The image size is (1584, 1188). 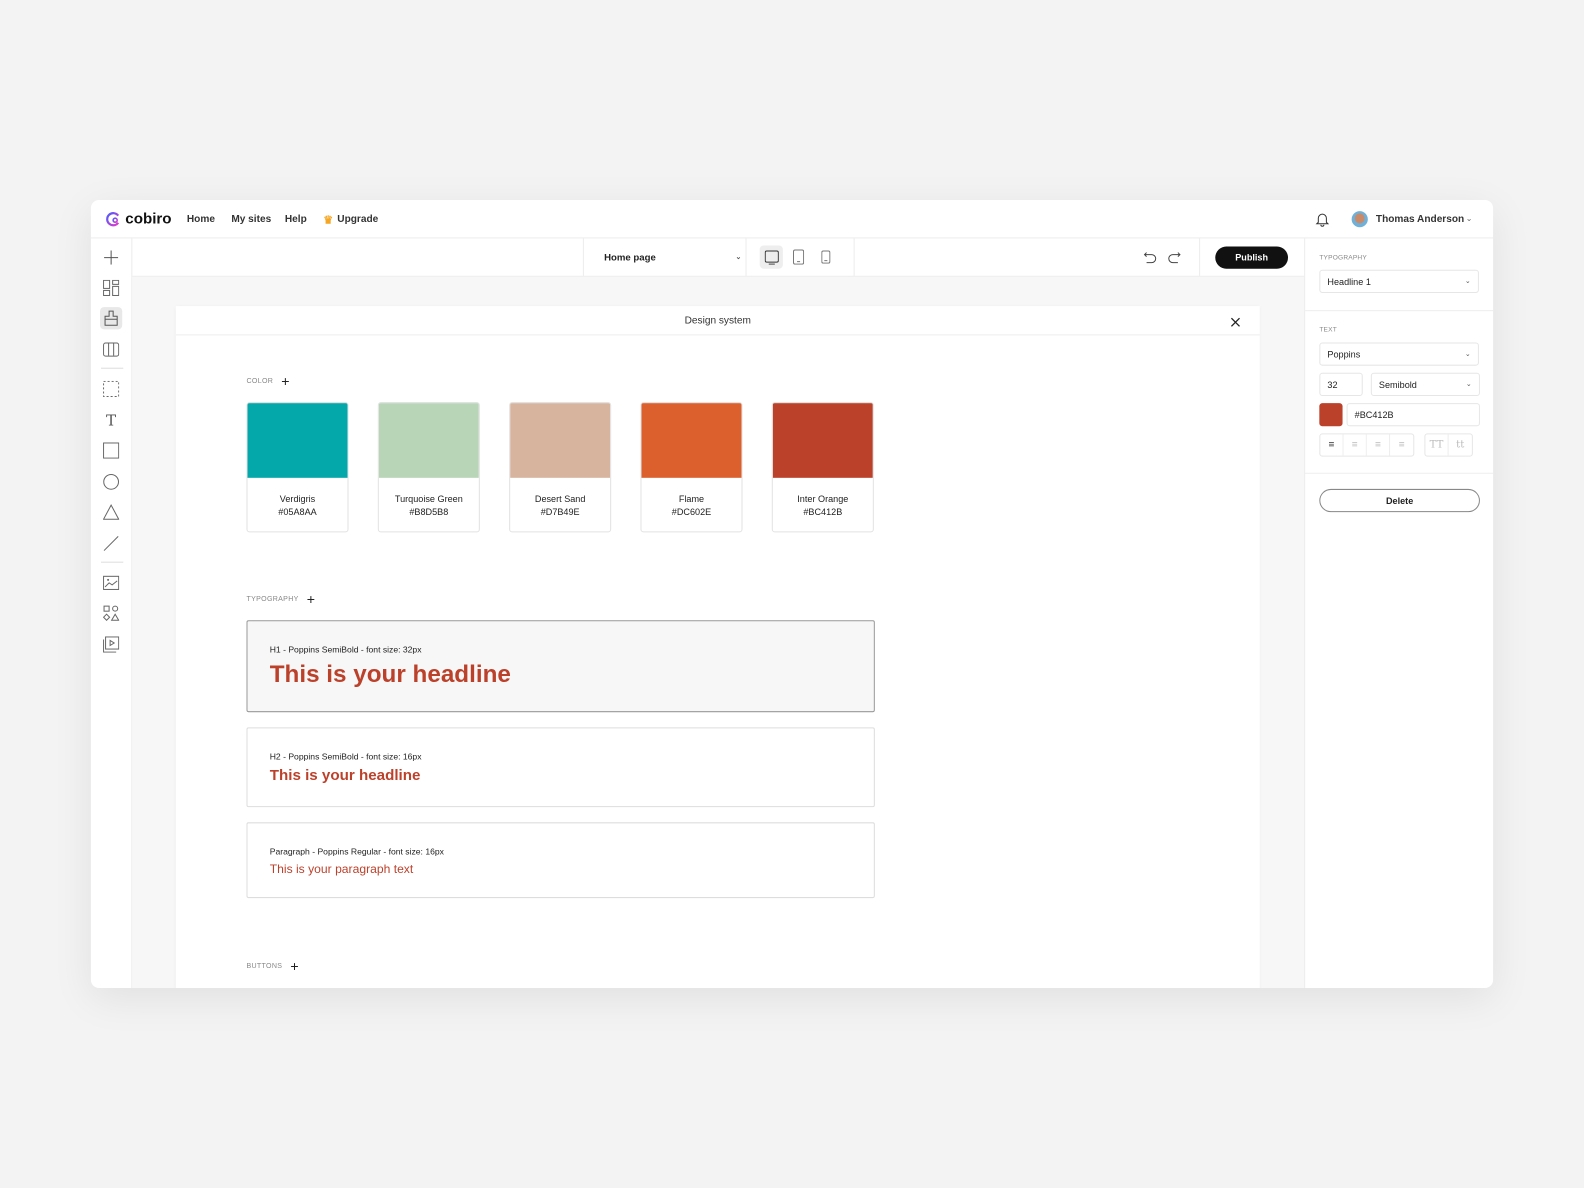 I want to click on cobiro-logo-icon, so click(x=113, y=218).